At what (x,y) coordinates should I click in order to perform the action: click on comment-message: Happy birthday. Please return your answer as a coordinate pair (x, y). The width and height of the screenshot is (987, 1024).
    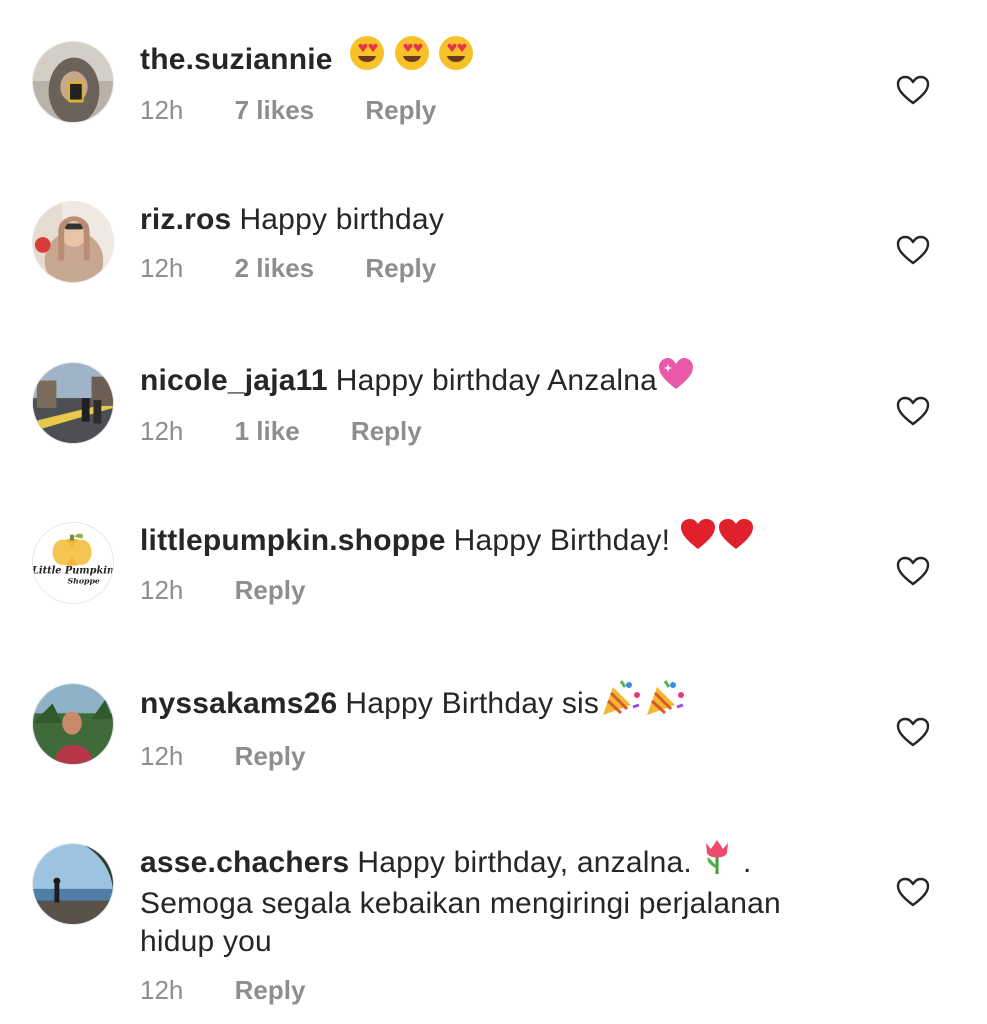
    Looking at the image, I should click on (342, 219).